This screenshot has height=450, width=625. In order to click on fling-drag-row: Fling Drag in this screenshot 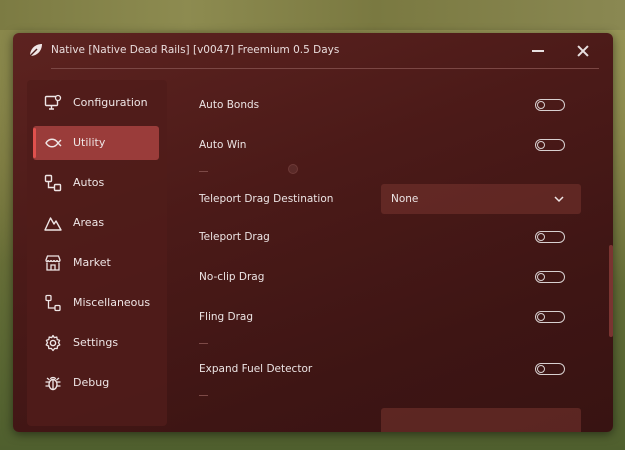, I will do `click(391, 318)`.